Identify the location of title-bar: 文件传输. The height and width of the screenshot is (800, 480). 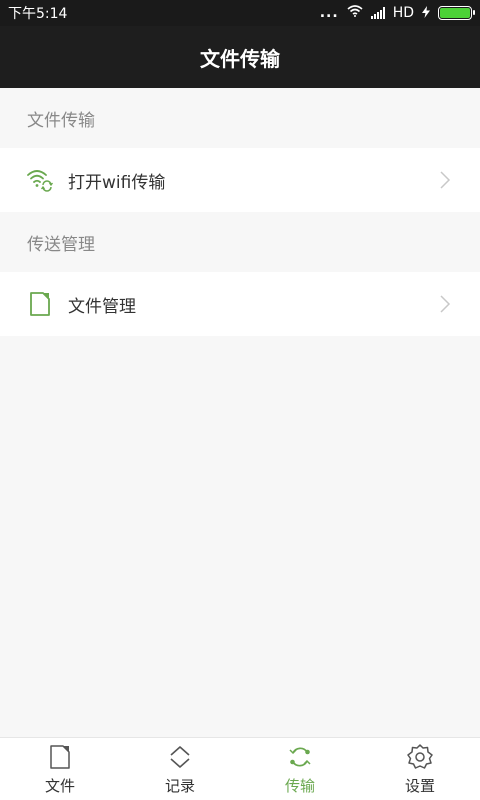
(240, 57).